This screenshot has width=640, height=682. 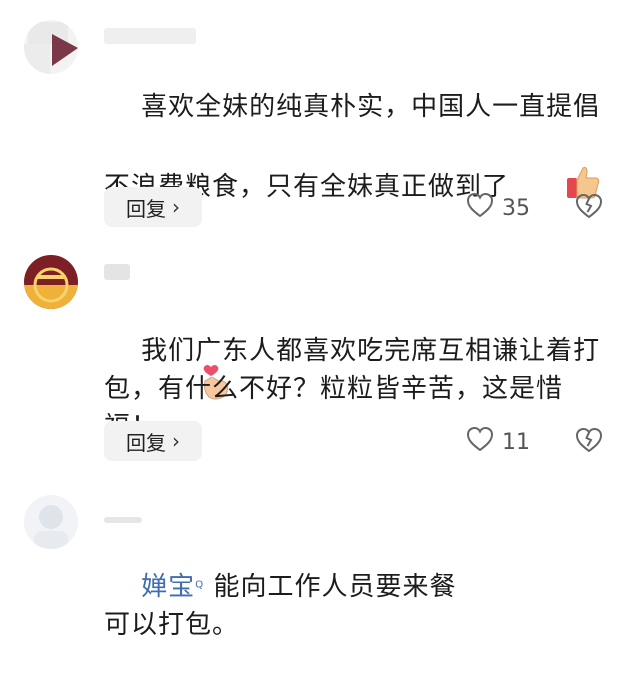 What do you see at coordinates (172, 625) in the screenshot?
I see `comment-text-line2: 可以打包。` at bounding box center [172, 625].